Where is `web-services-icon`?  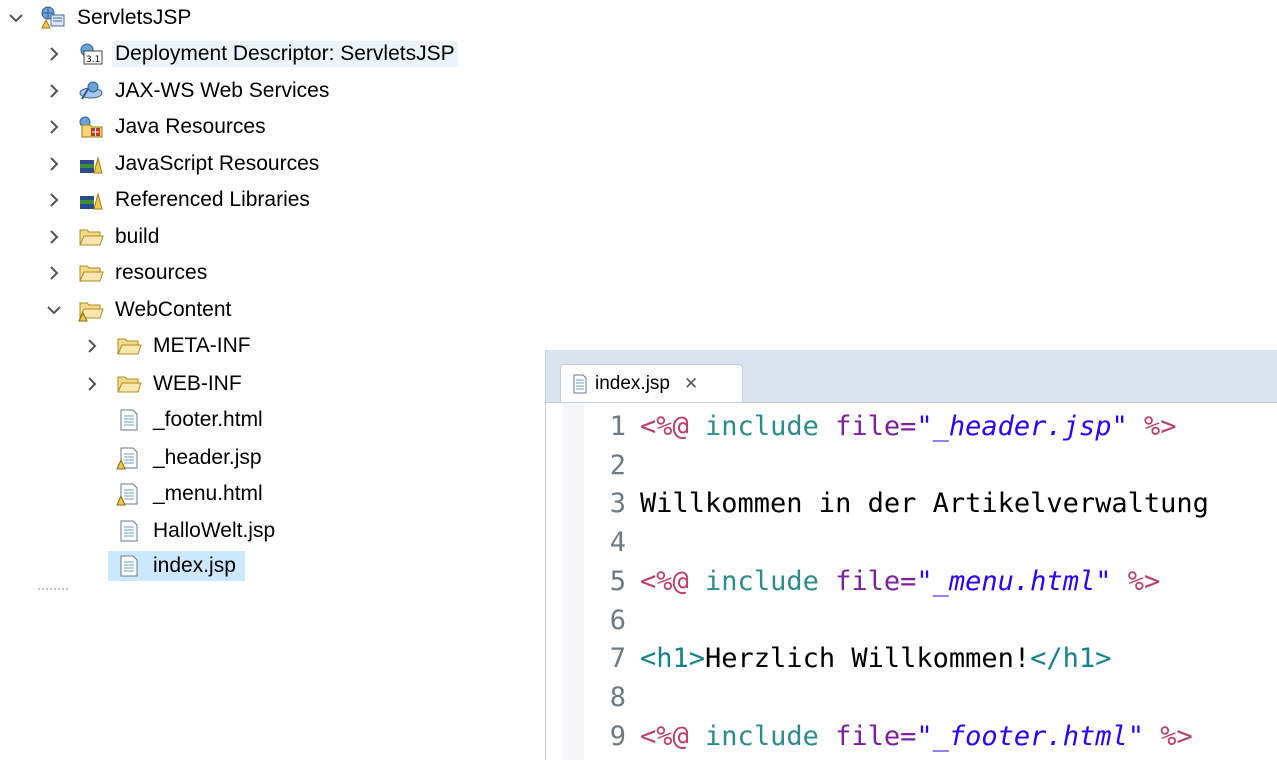 web-services-icon is located at coordinates (91, 91).